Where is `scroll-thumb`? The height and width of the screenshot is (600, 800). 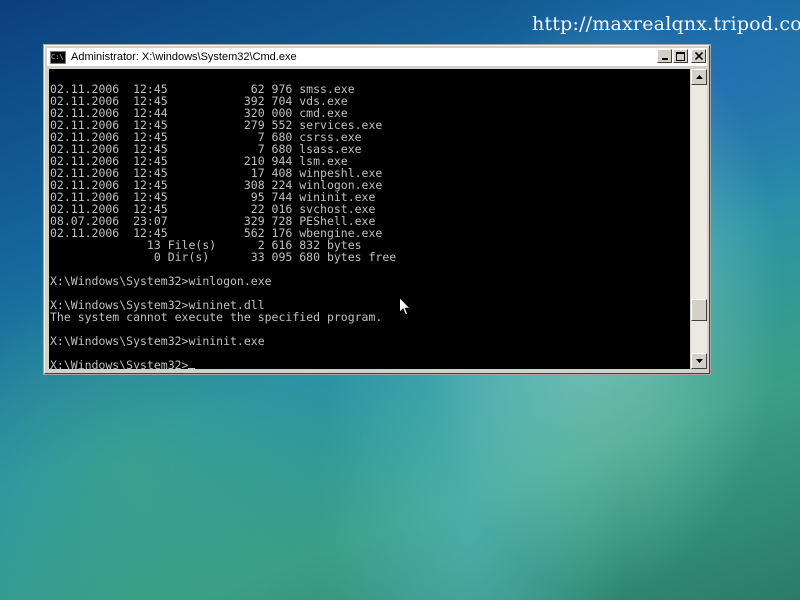 scroll-thumb is located at coordinates (699, 310).